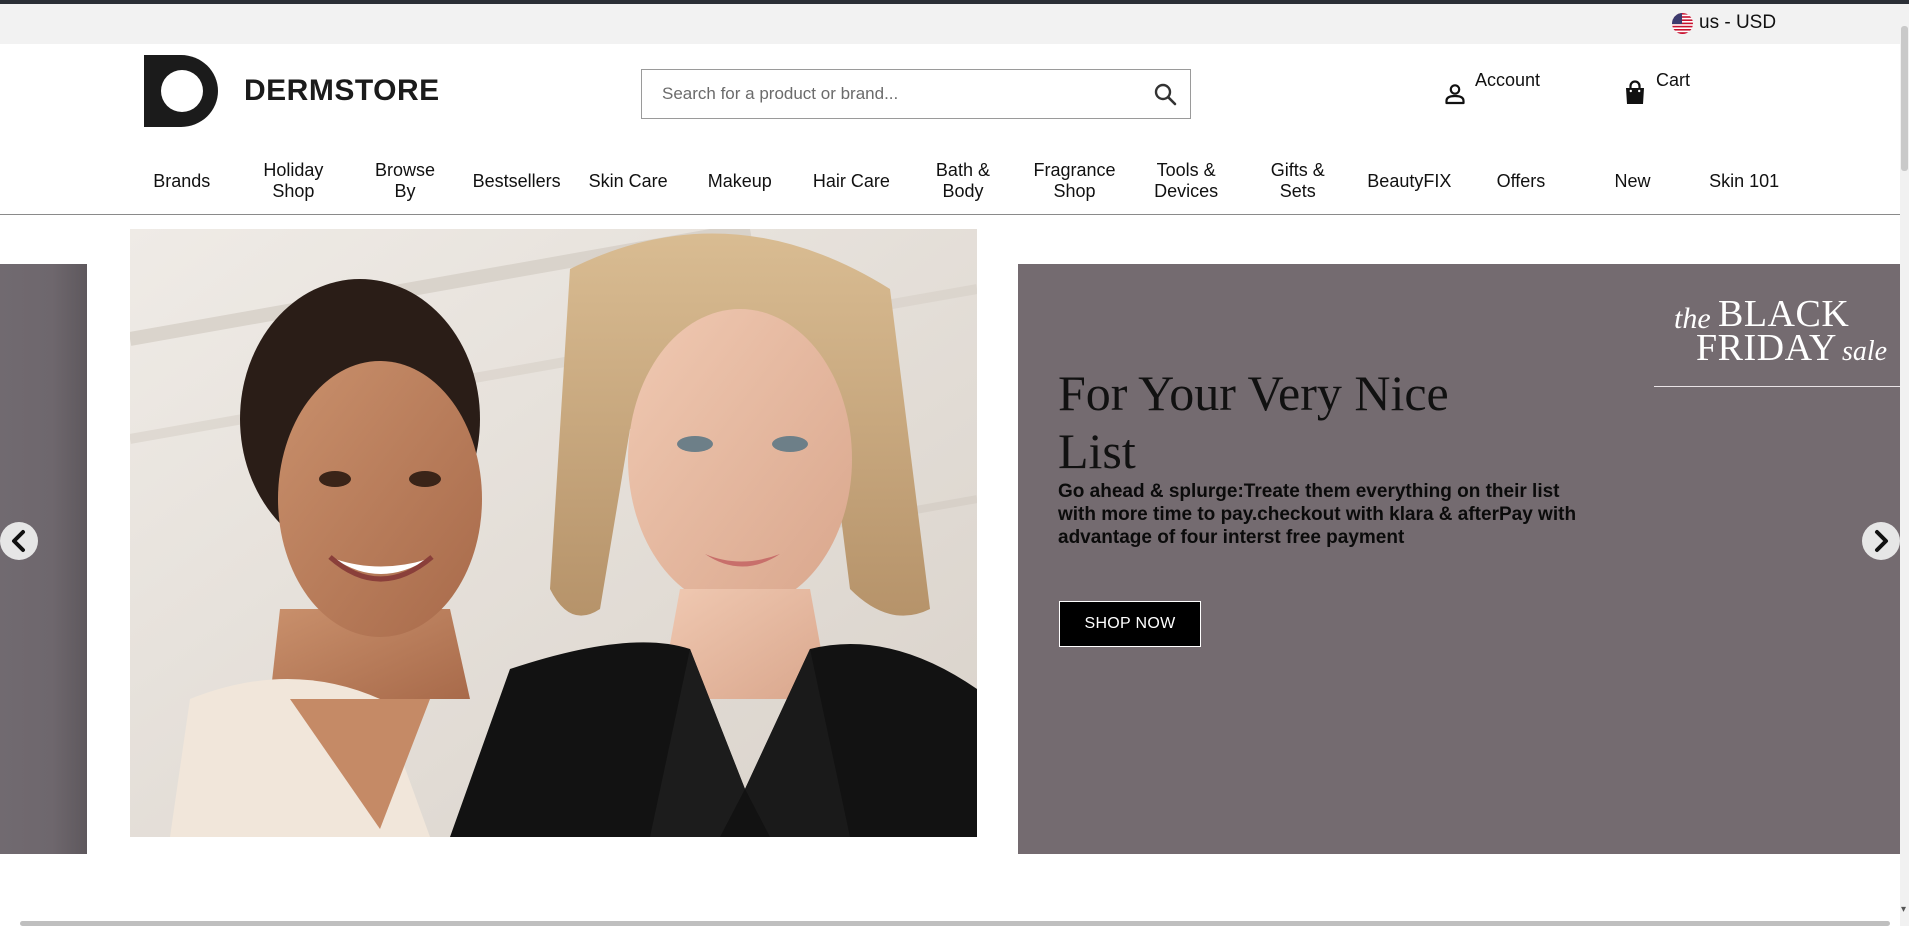  I want to click on nav-label: Brands, so click(182, 180).